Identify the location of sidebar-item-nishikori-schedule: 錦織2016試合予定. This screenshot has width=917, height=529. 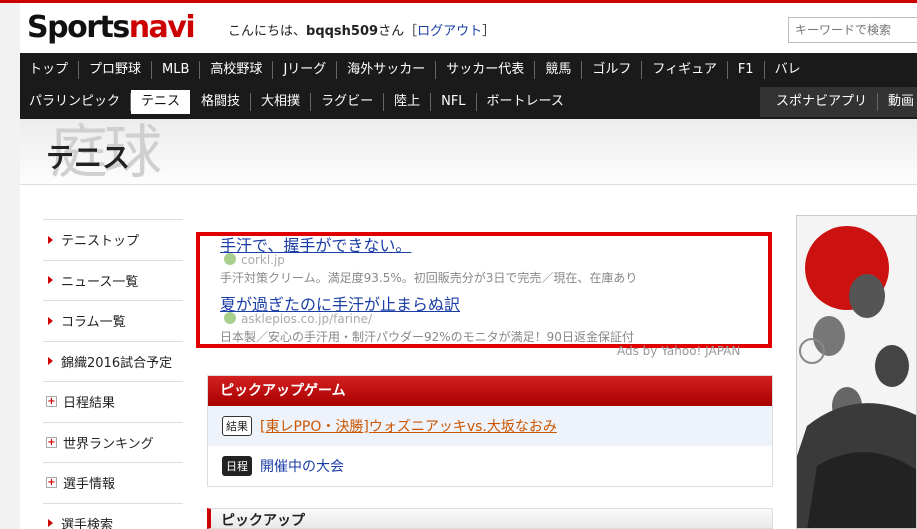
(113, 361).